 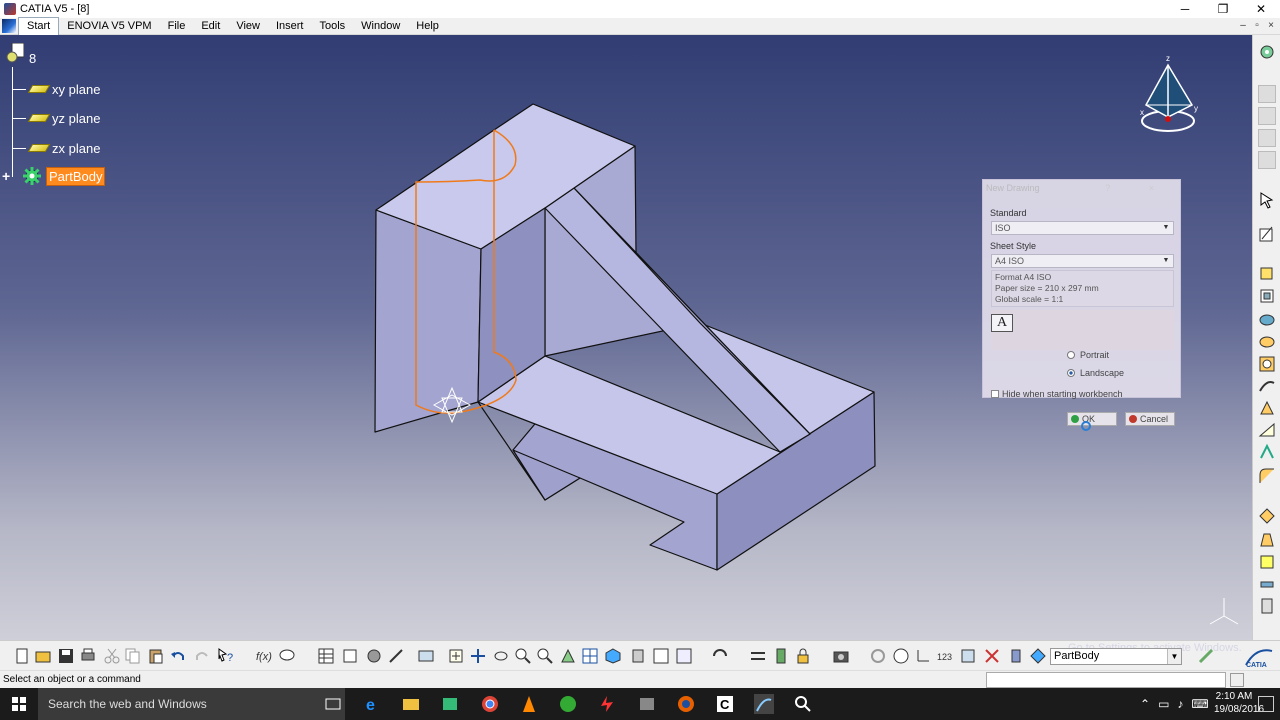 What do you see at coordinates (1163, 704) in the screenshot?
I see `network-icon: ▭` at bounding box center [1163, 704].